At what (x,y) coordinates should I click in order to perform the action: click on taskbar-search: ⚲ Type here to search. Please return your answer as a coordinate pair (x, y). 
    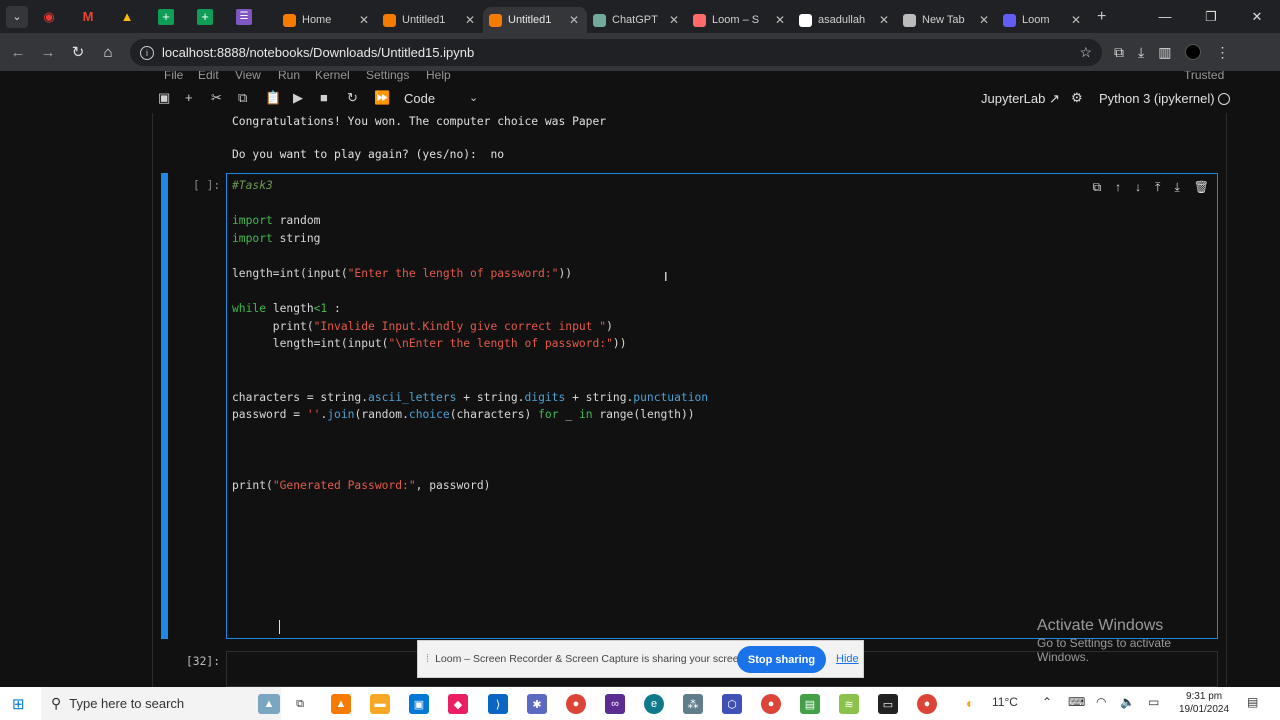
    Looking at the image, I should click on (161, 703).